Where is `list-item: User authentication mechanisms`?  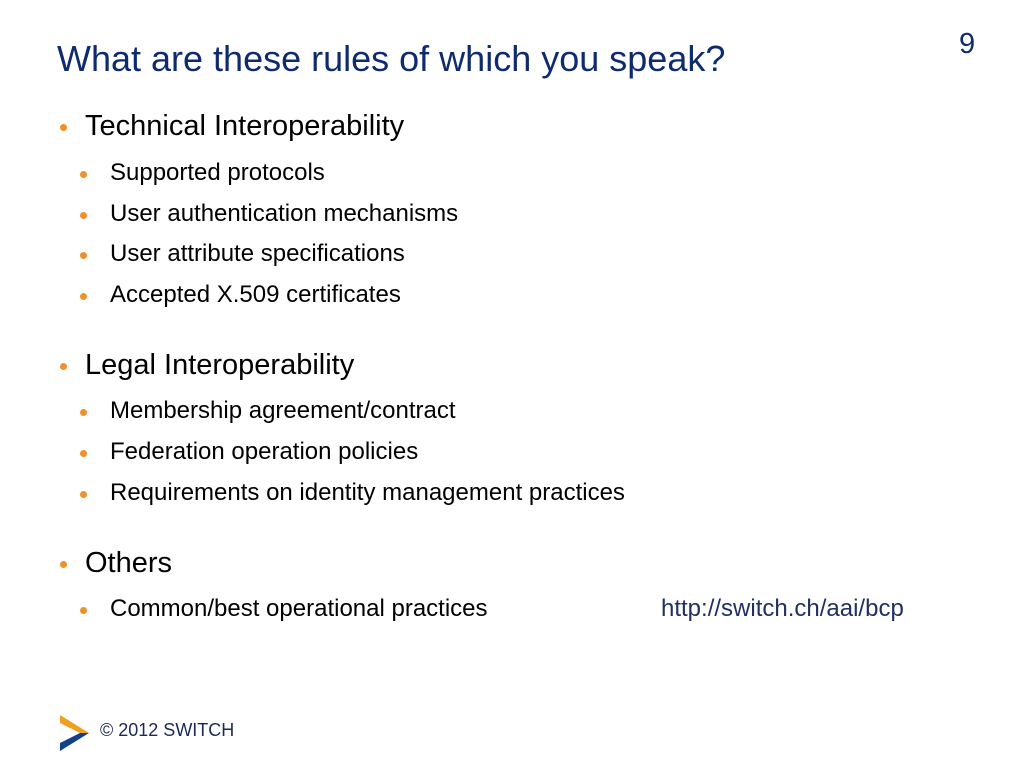
list-item: User authentication mechanisms is located at coordinates (269, 214).